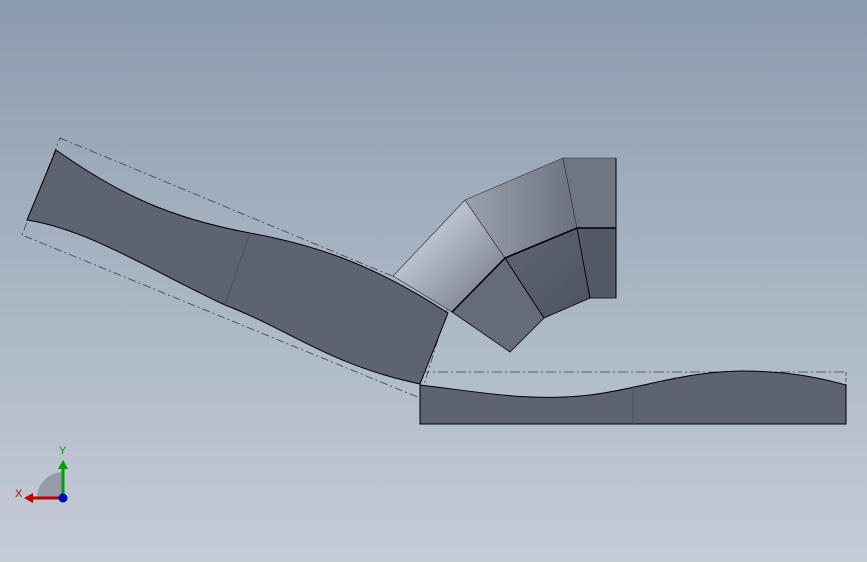 This screenshot has height=562, width=867. Describe the element at coordinates (28, 498) in the screenshot. I see `x-axis-arrow-icon` at that location.